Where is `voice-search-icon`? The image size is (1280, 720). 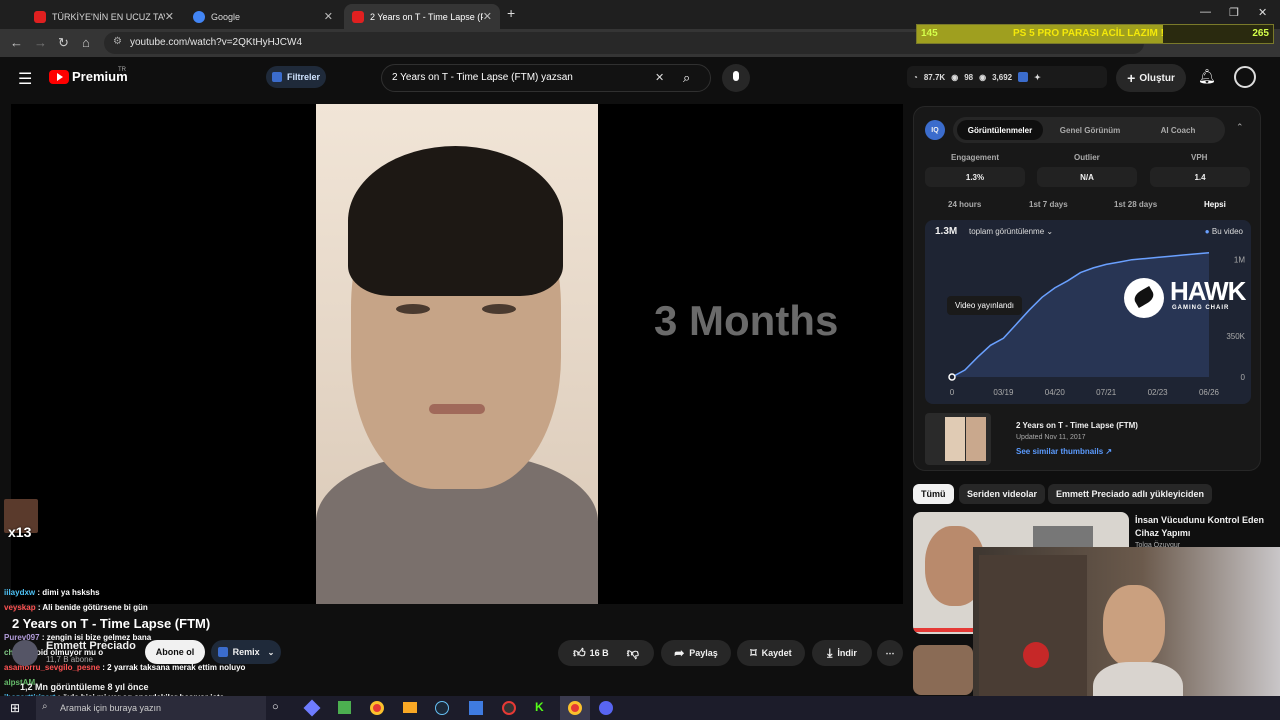 voice-search-icon is located at coordinates (736, 78).